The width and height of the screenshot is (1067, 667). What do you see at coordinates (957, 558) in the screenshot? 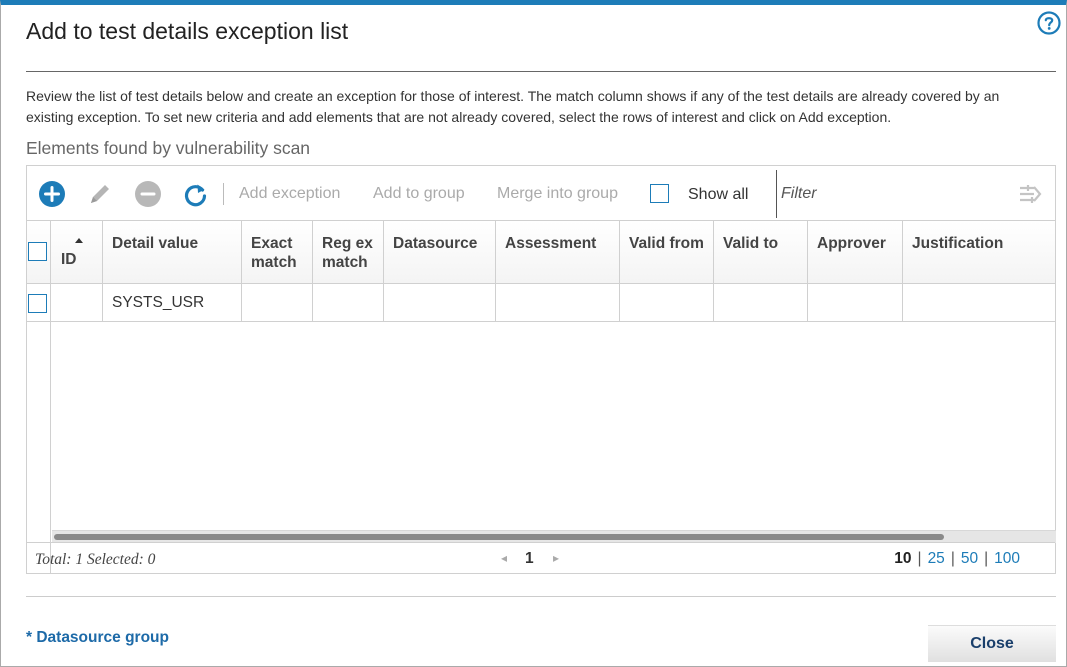
I see `page-size-selector: 10 | 25 | 50 | 100` at bounding box center [957, 558].